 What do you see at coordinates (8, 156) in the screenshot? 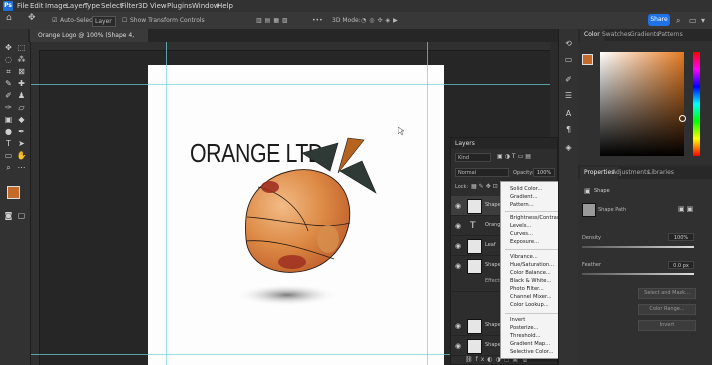
I see `rectangle-tool-icon: ▭` at bounding box center [8, 156].